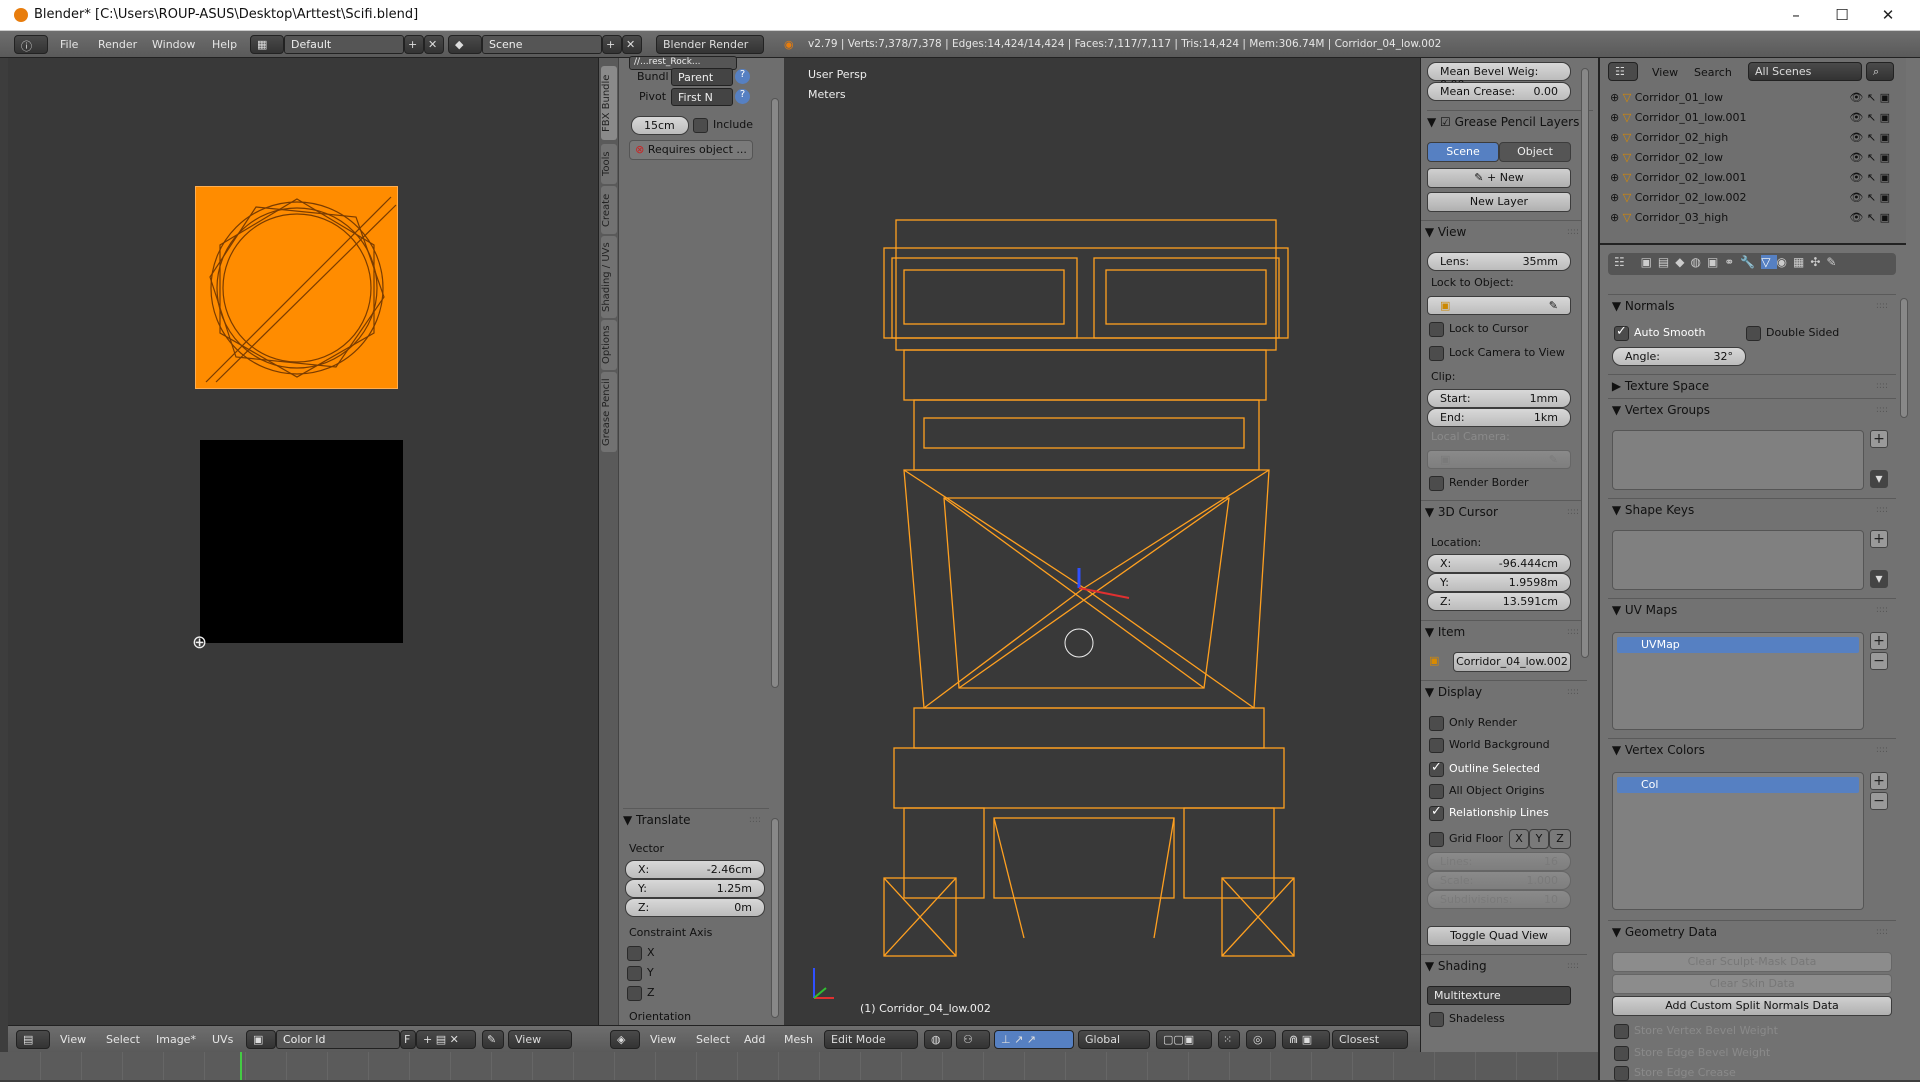  I want to click on auto-smooth-angle-field: Angle: 32°, so click(1679, 356).